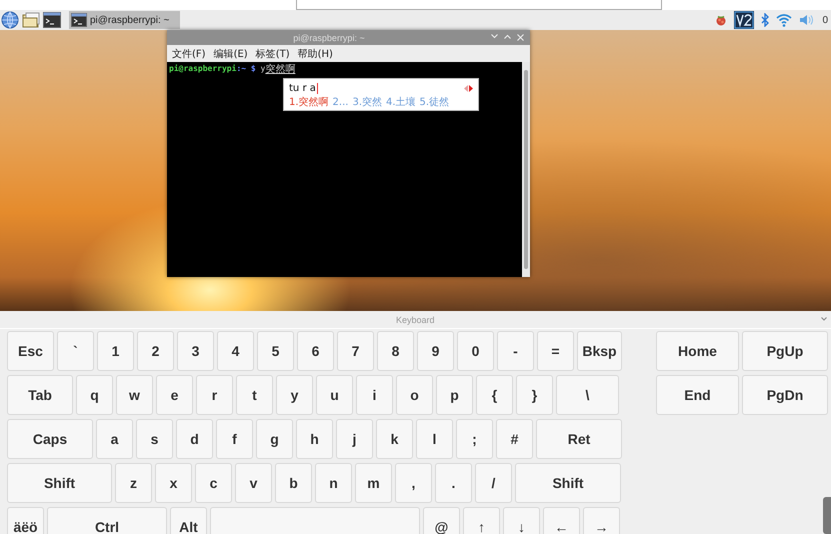  Describe the element at coordinates (721, 20) in the screenshot. I see `raspberry-icon` at that location.